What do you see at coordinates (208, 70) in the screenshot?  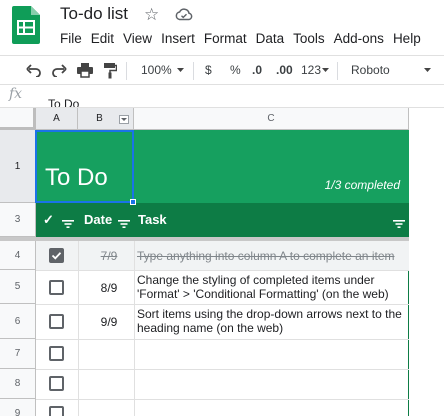 I see `currency-button: $` at bounding box center [208, 70].